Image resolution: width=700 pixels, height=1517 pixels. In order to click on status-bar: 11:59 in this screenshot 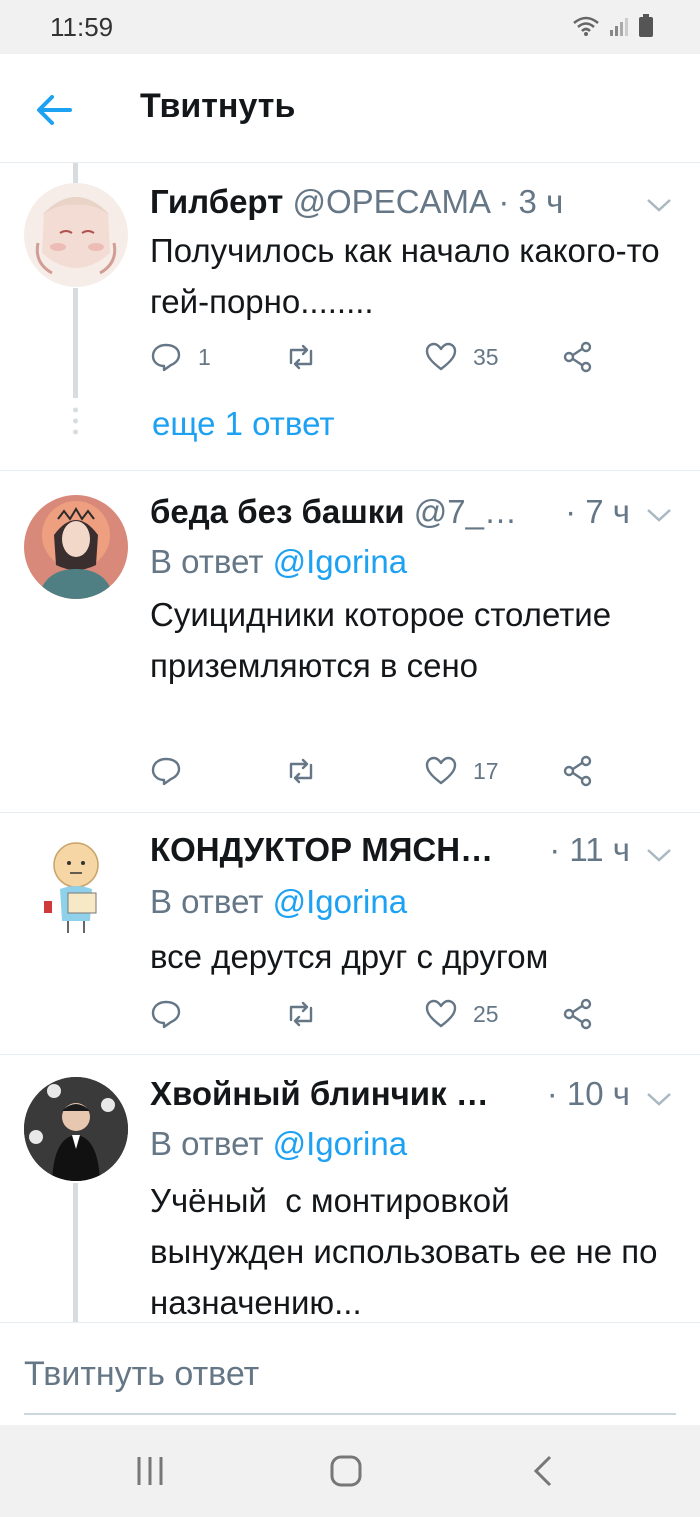, I will do `click(350, 27)`.